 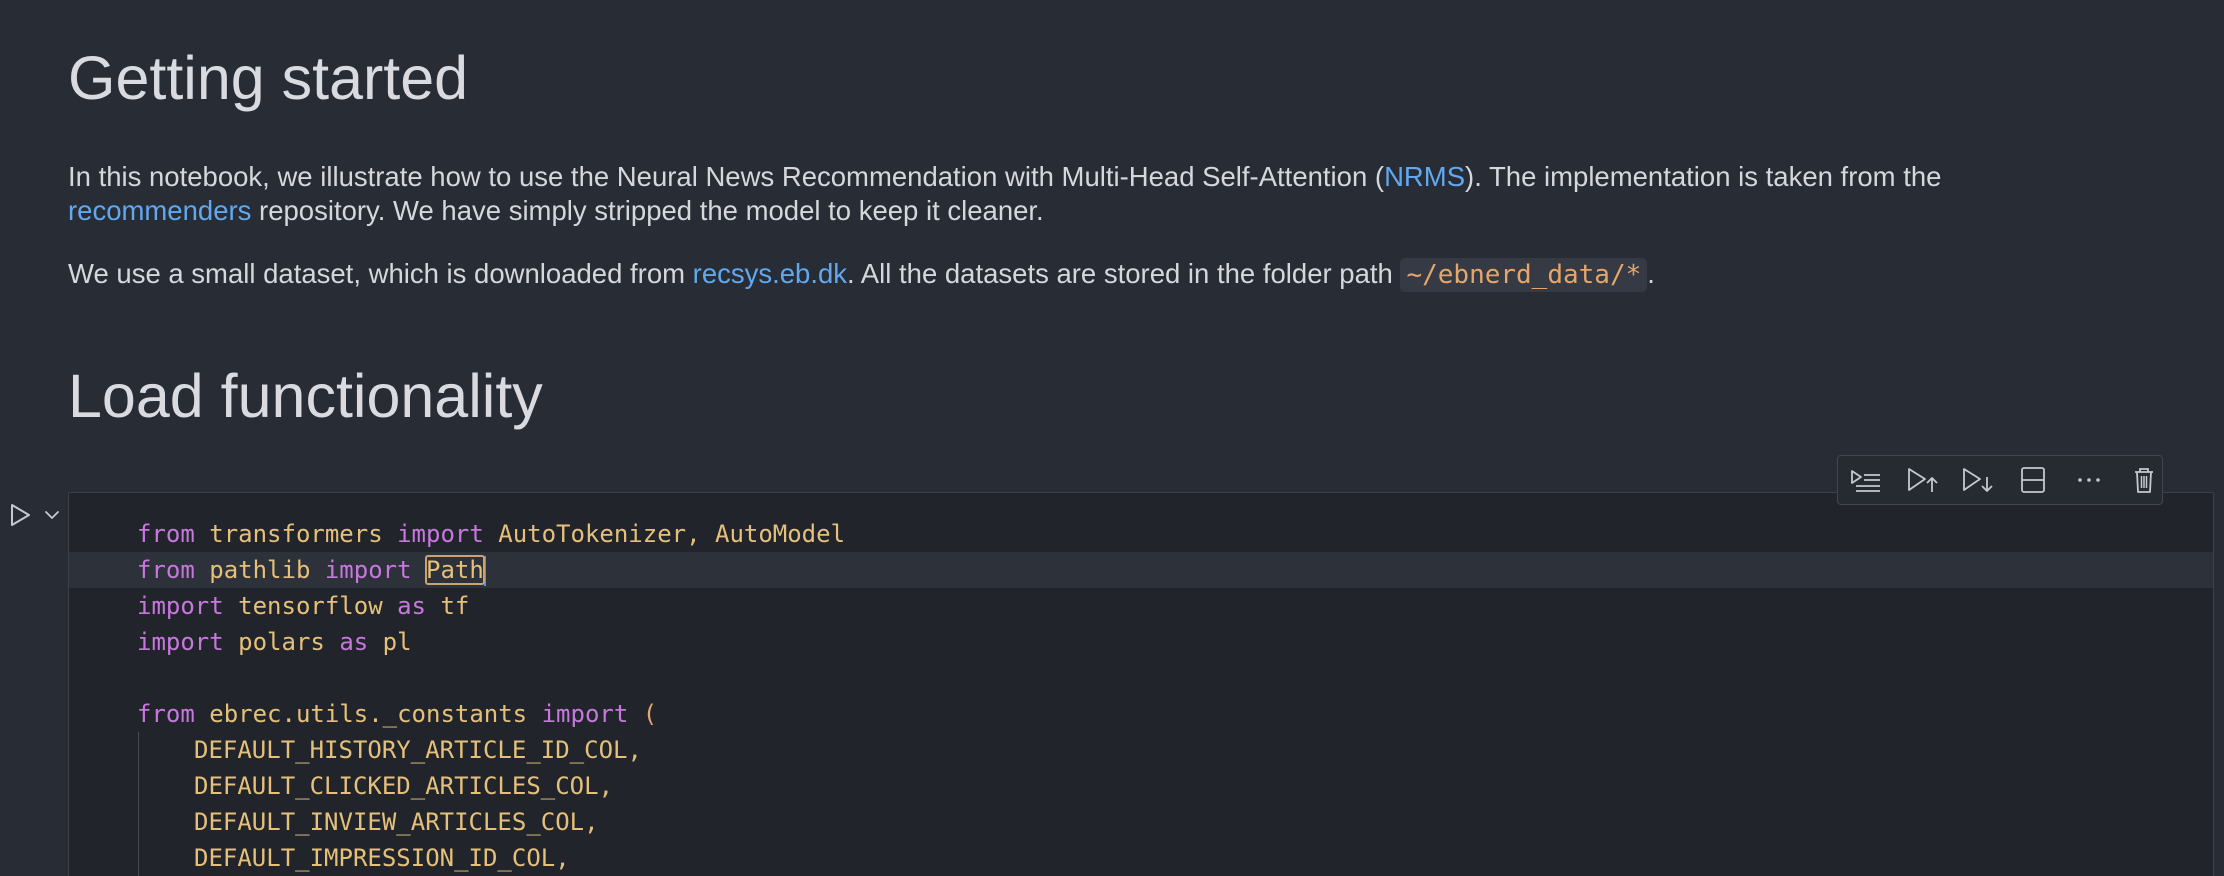 I want to click on more-actions-icon, so click(x=2088, y=480).